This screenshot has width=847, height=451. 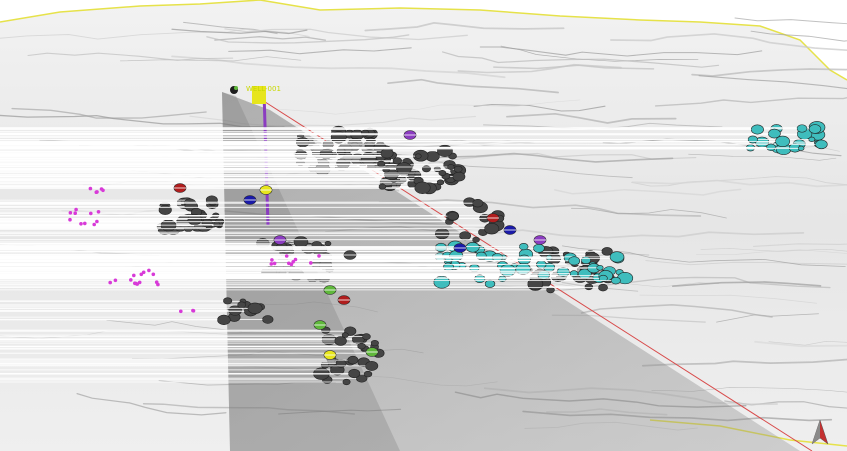 What do you see at coordinates (236, 88) in the screenshot?
I see `well-top-symbol-green` at bounding box center [236, 88].